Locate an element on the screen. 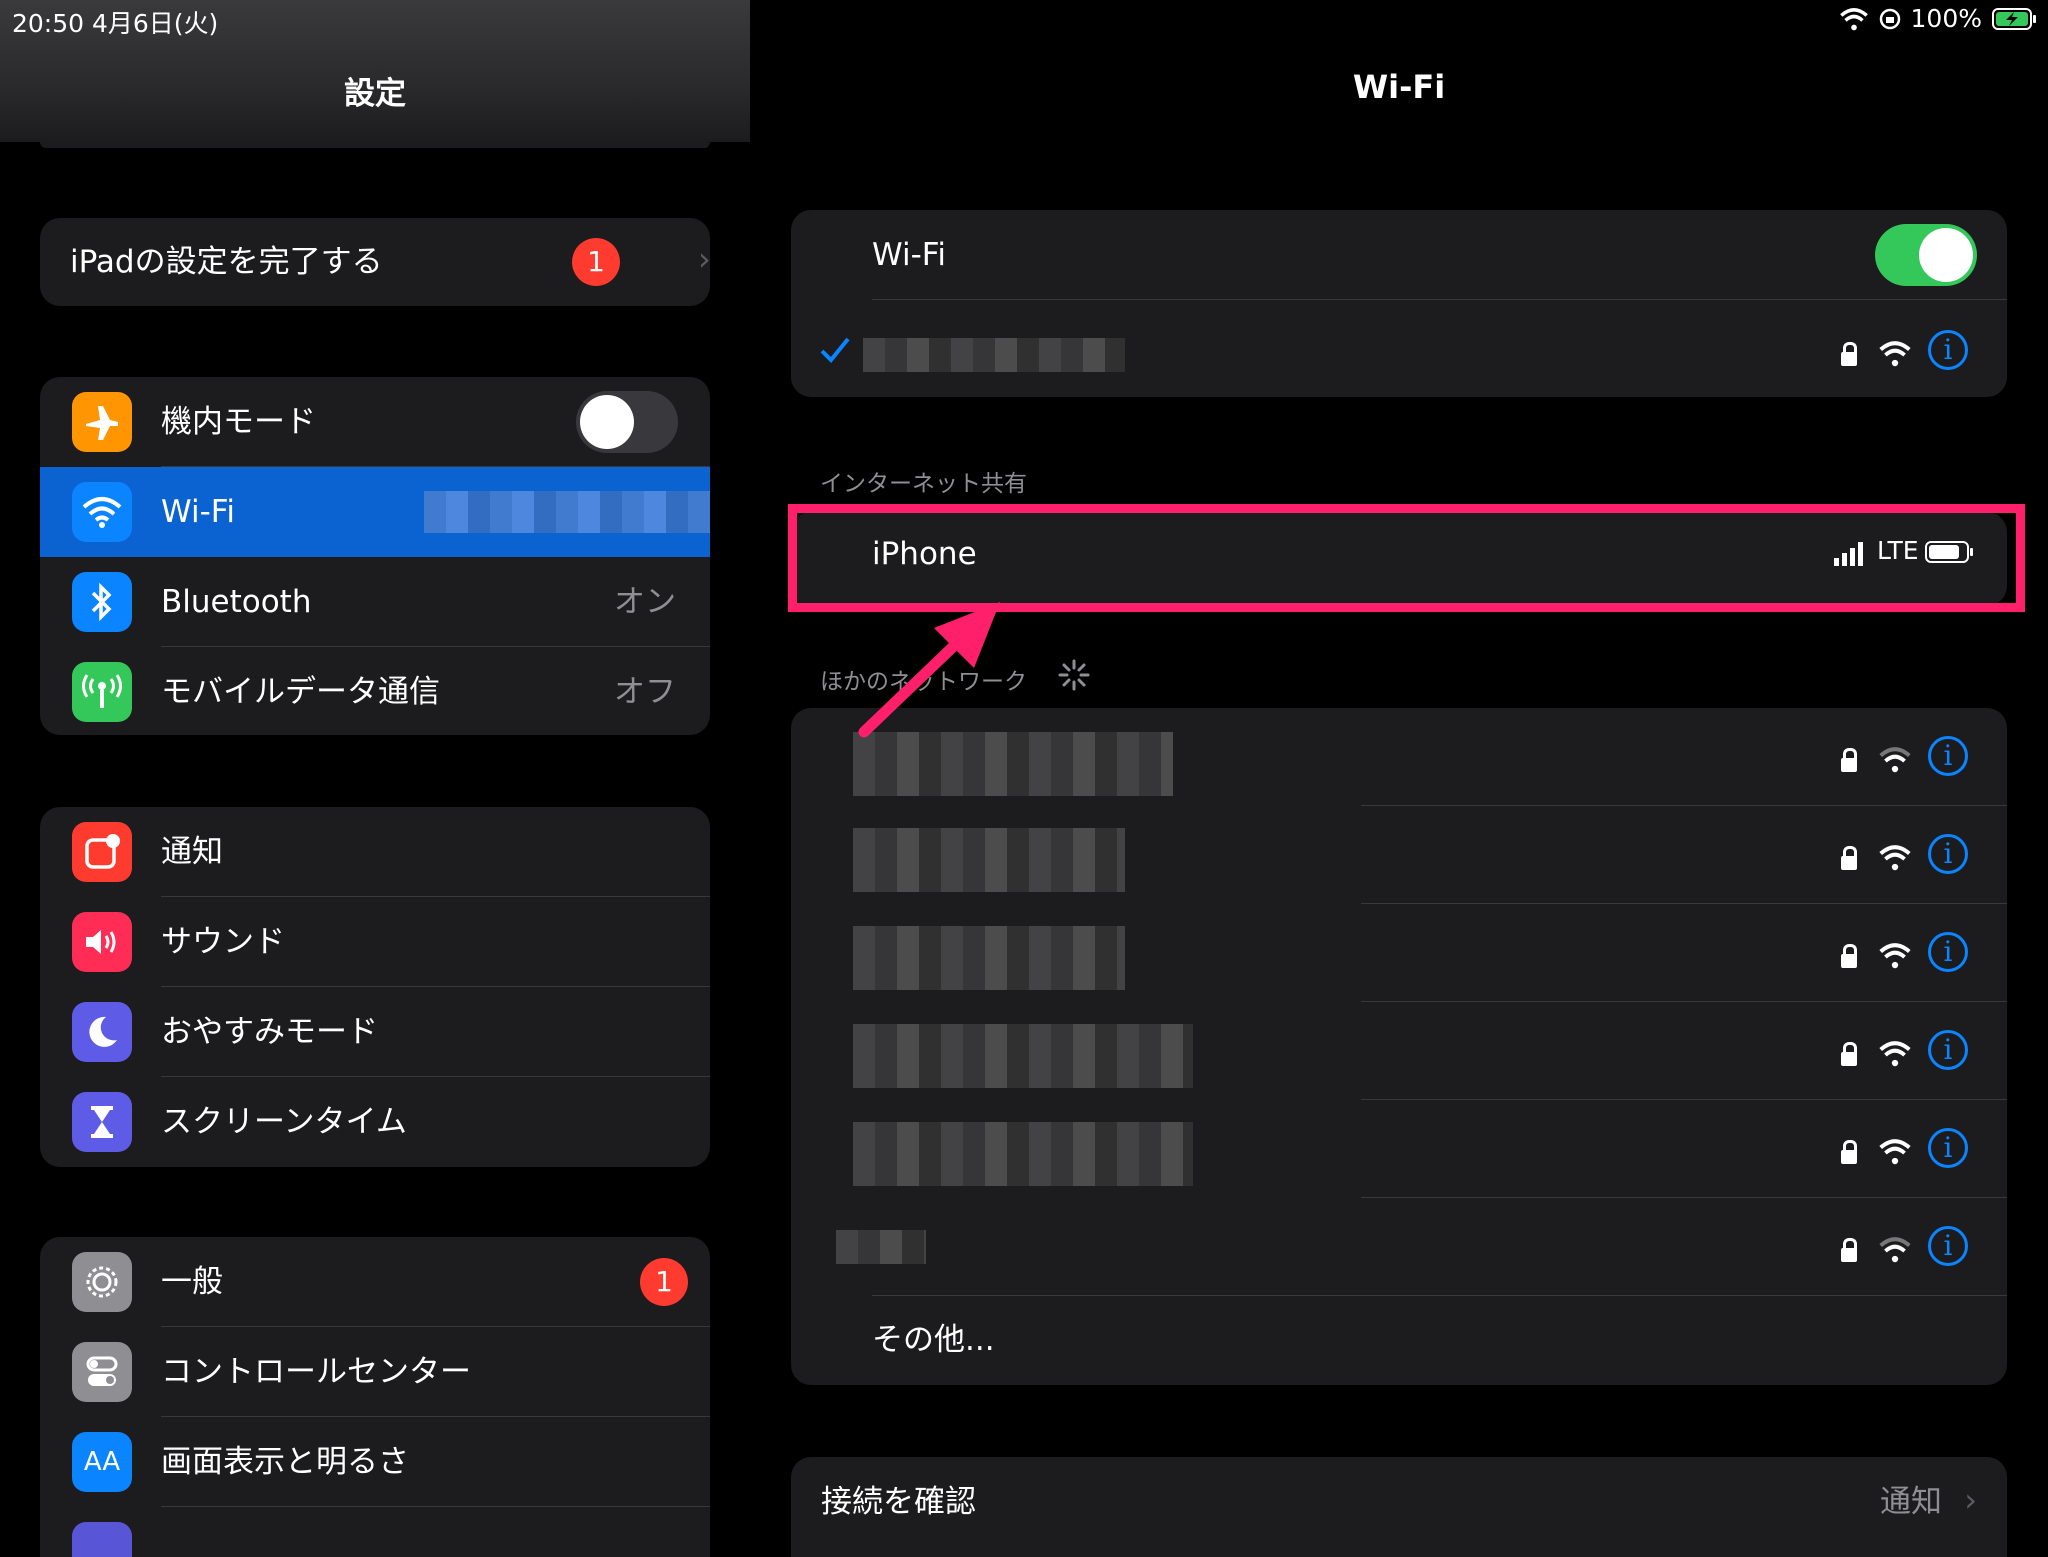 The image size is (2048, 1557). sidebar-item-bluetooth: Bluetooth オン is located at coordinates (375, 602).